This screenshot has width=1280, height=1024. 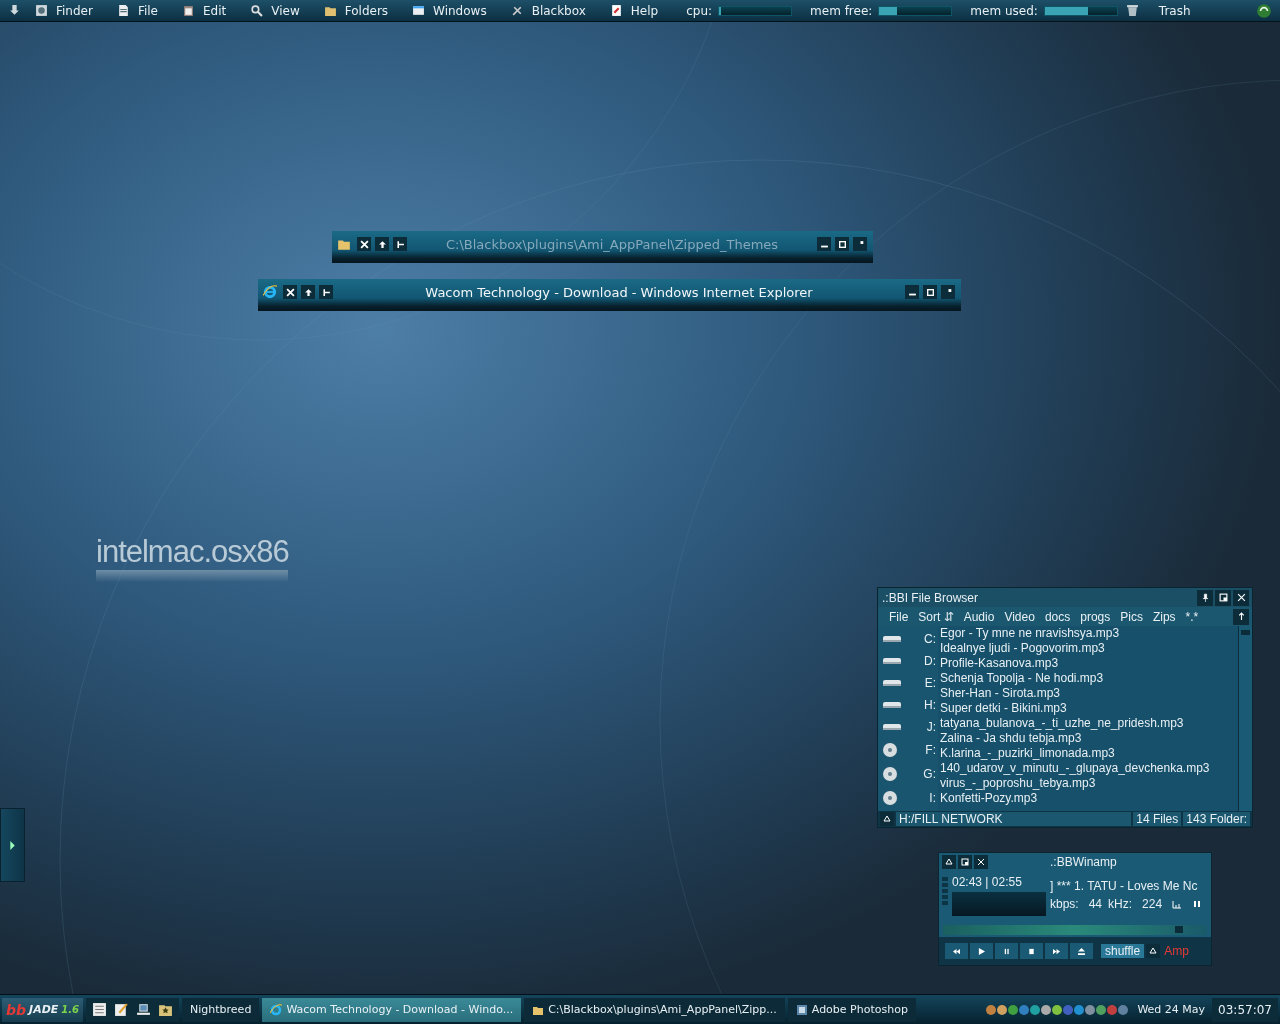 I want to click on slit-toggle-tab, so click(x=12, y=845).